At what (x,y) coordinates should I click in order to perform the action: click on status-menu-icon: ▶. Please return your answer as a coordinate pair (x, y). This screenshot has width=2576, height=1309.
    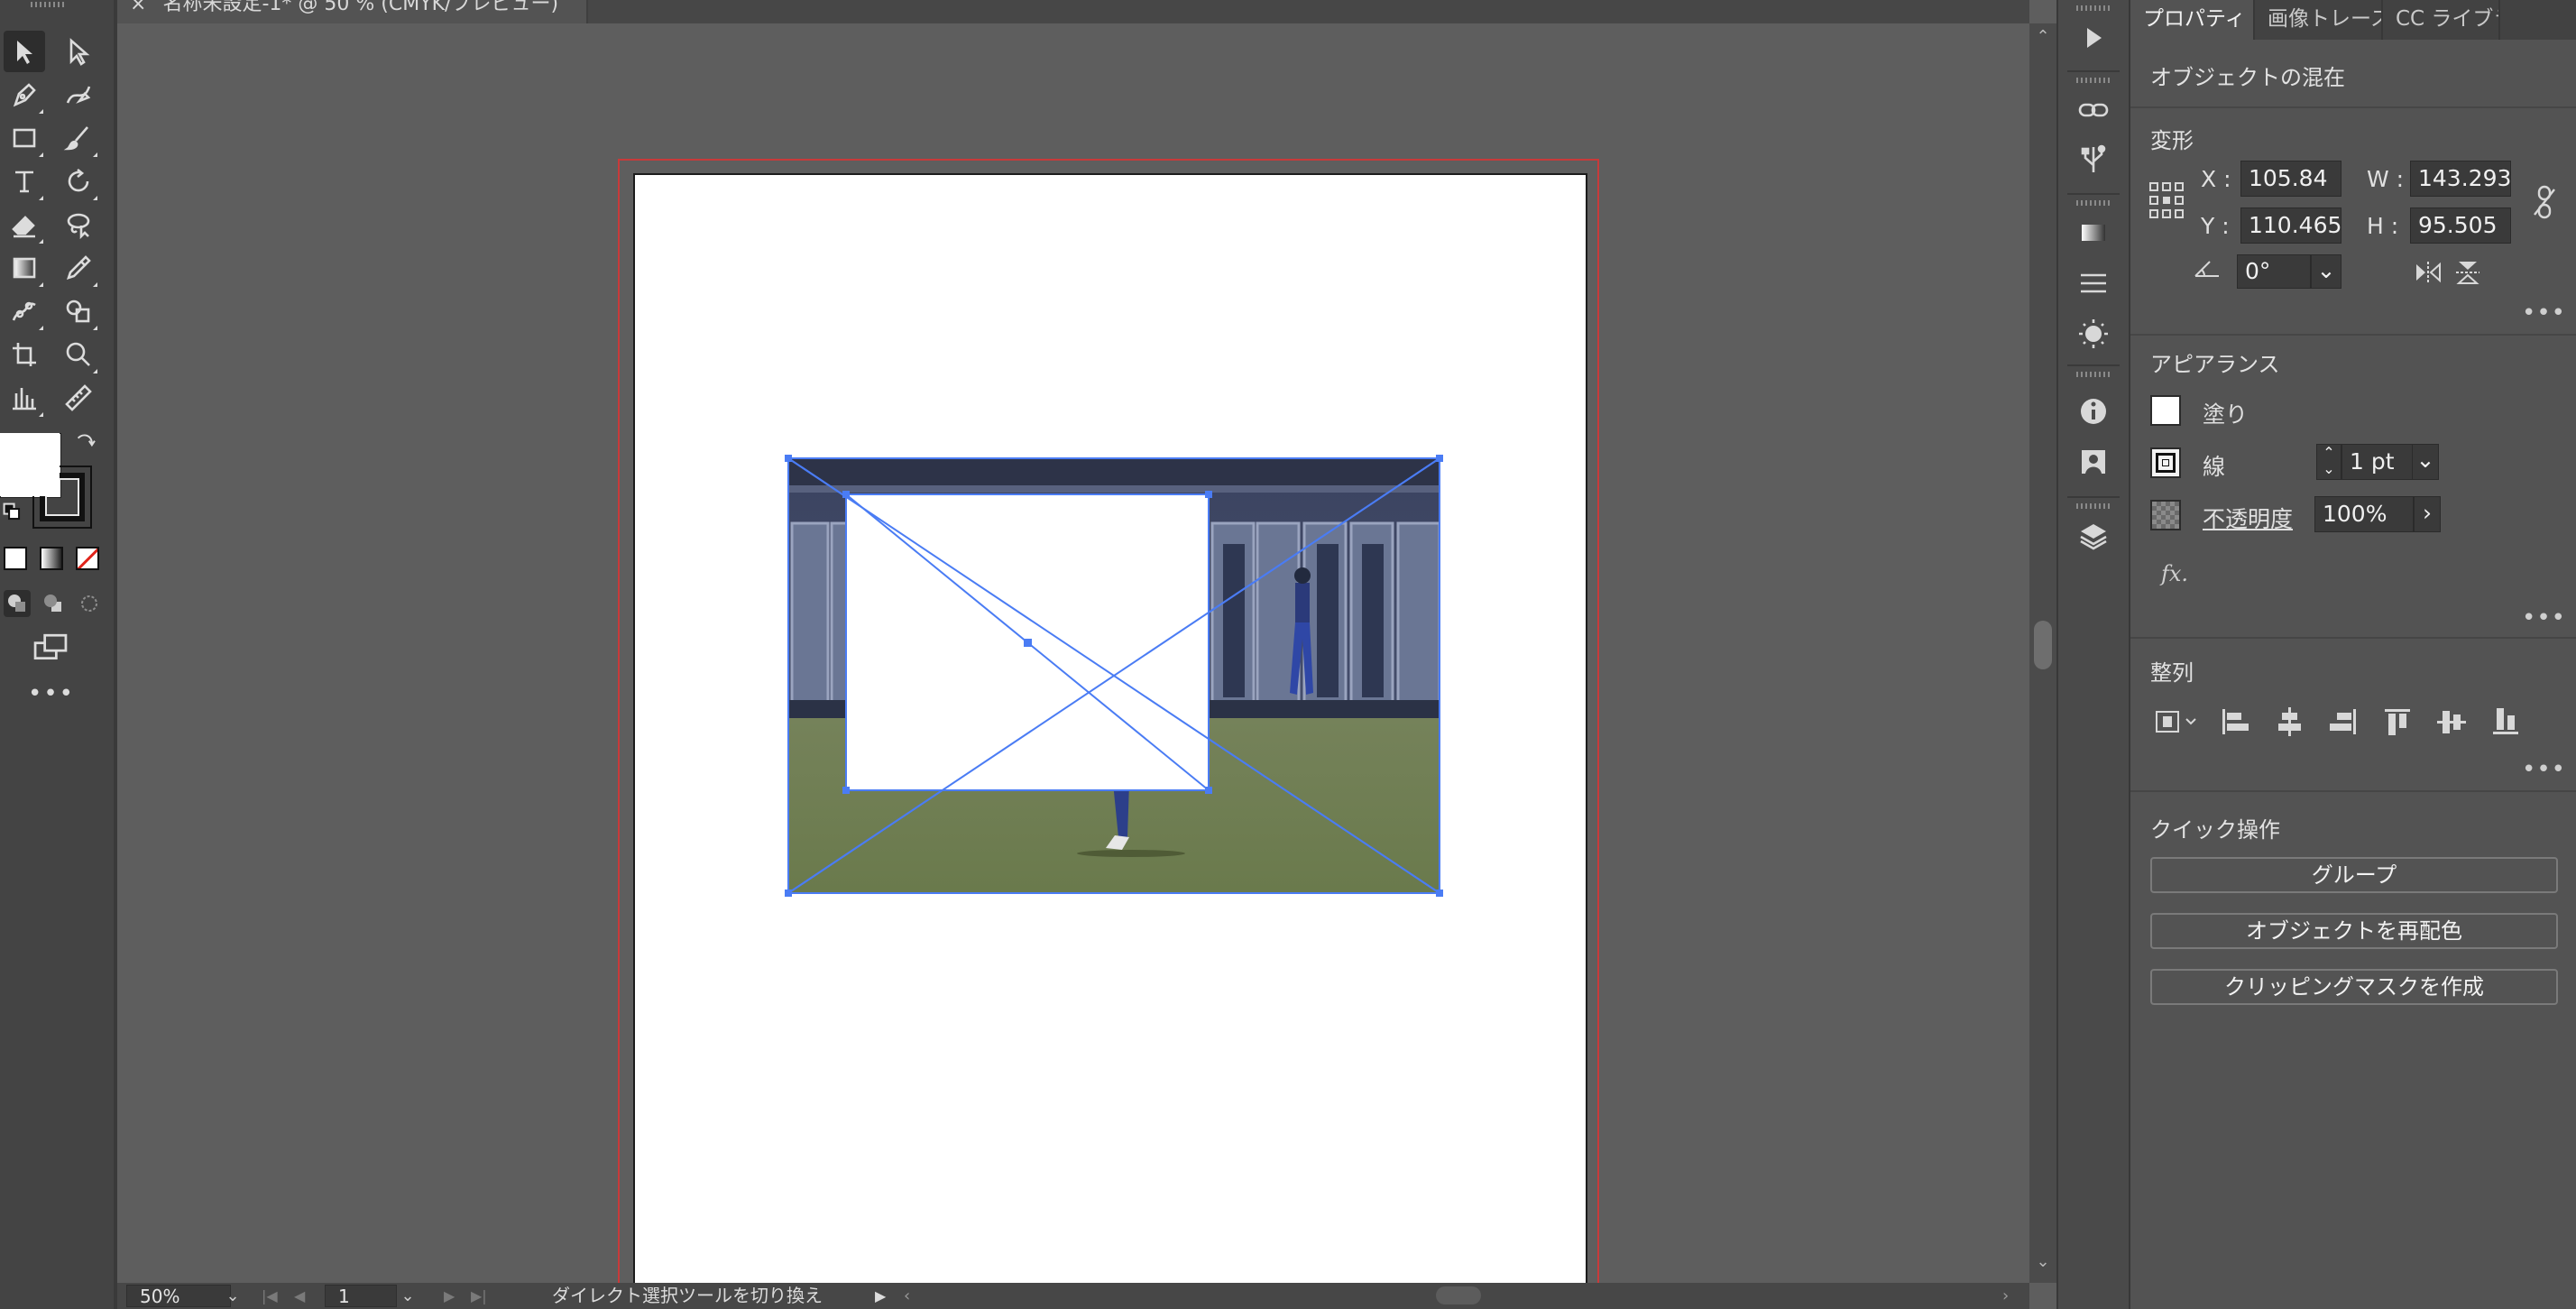
    Looking at the image, I should click on (881, 1296).